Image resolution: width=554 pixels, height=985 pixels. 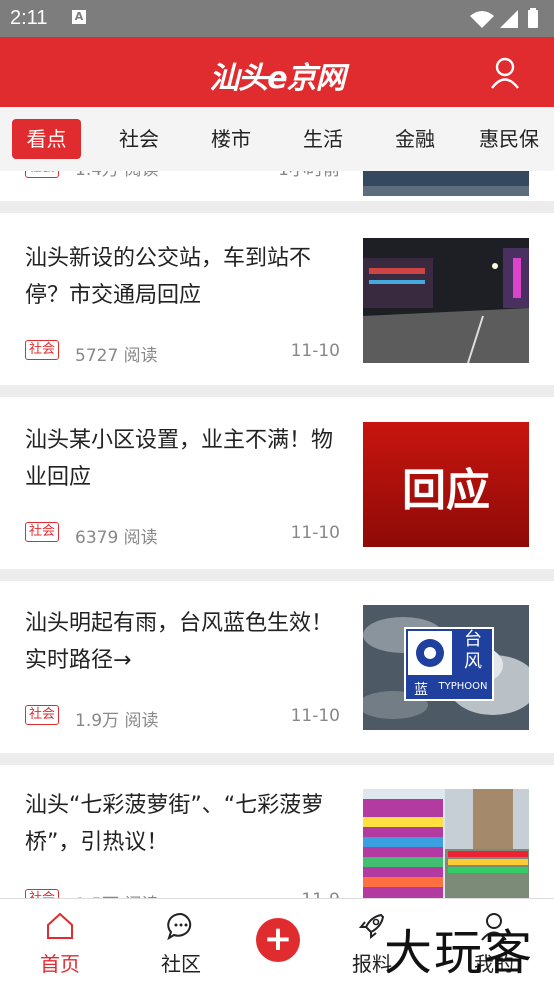 What do you see at coordinates (278, 940) in the screenshot?
I see `add-post-button: +` at bounding box center [278, 940].